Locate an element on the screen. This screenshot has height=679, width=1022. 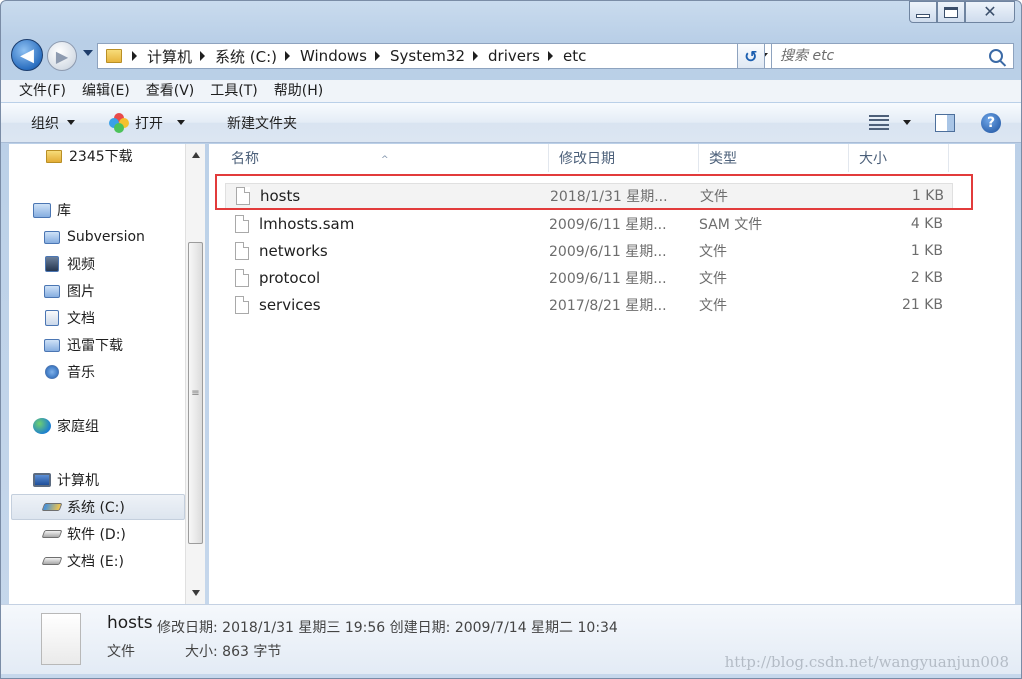
sidebar-item-documents: 文档 is located at coordinates (69, 318).